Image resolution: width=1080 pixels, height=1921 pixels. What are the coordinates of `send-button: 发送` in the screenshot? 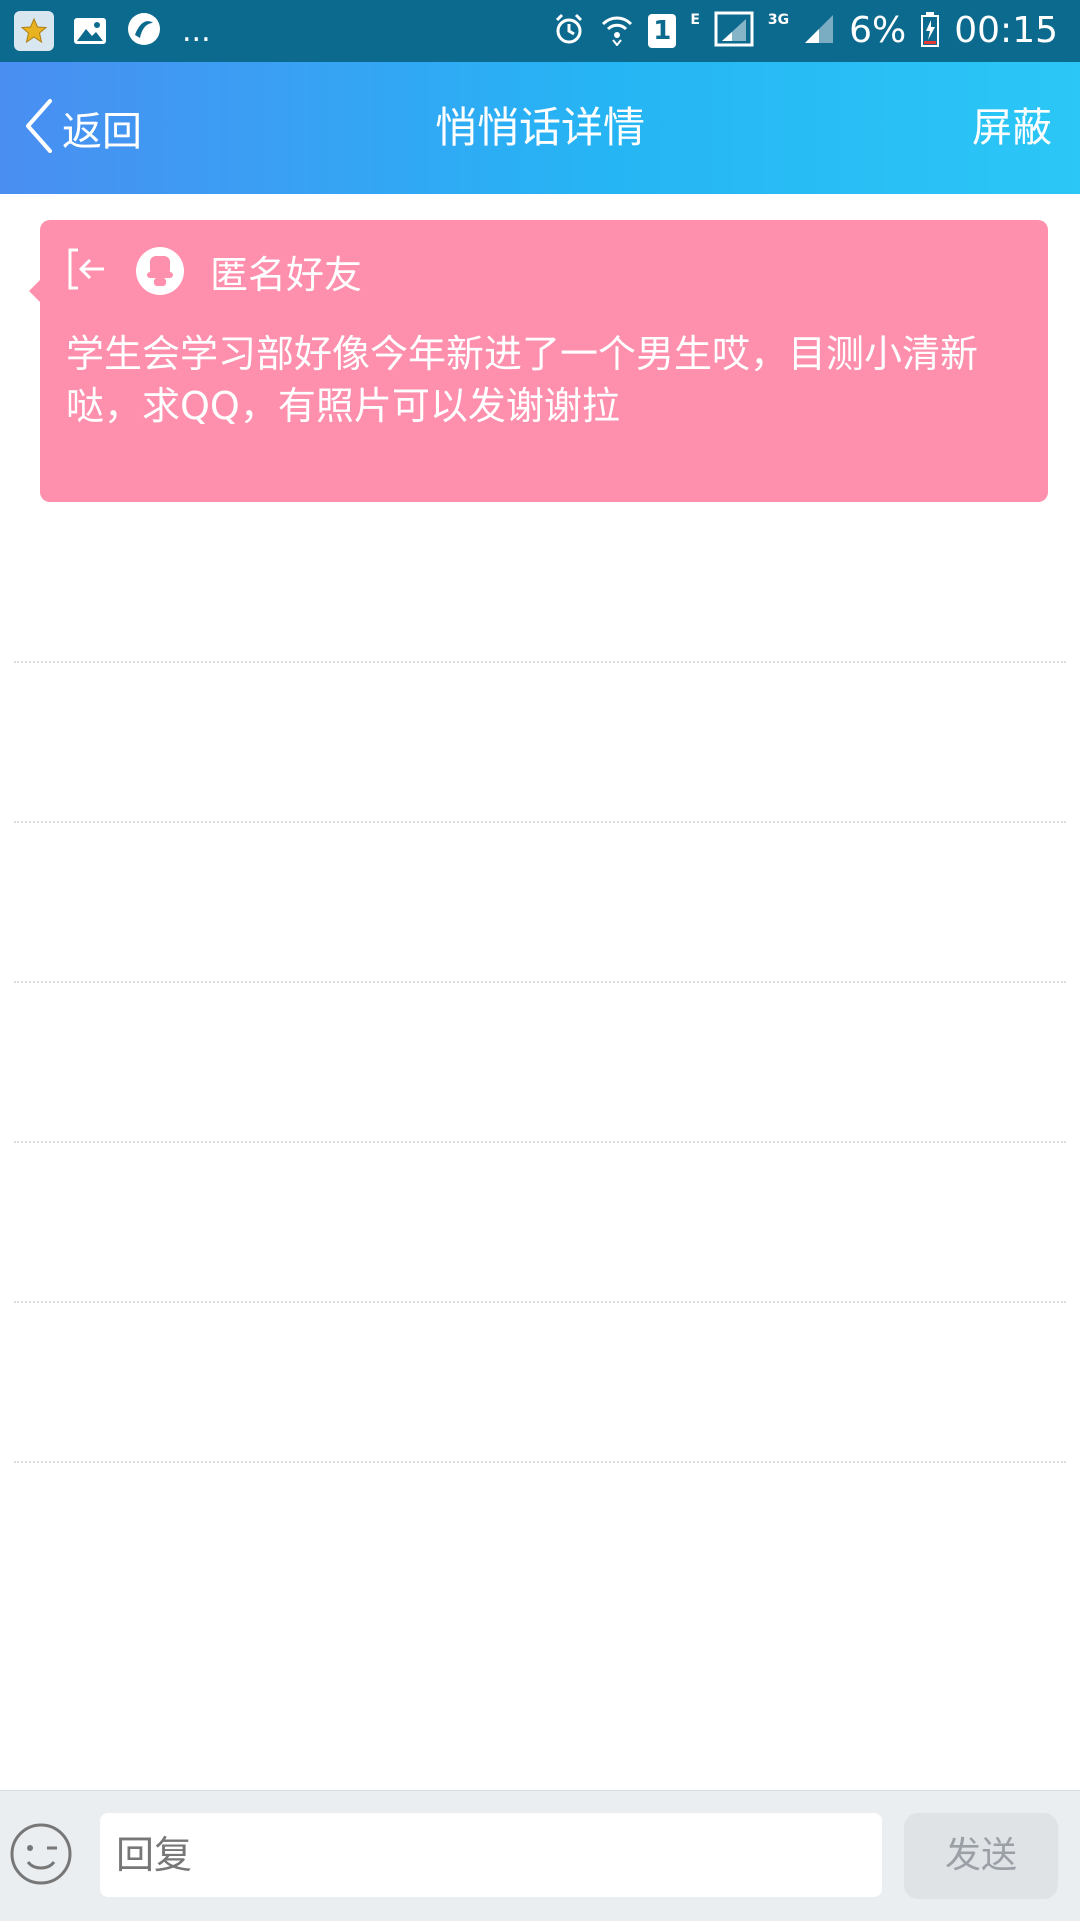 It's located at (981, 1856).